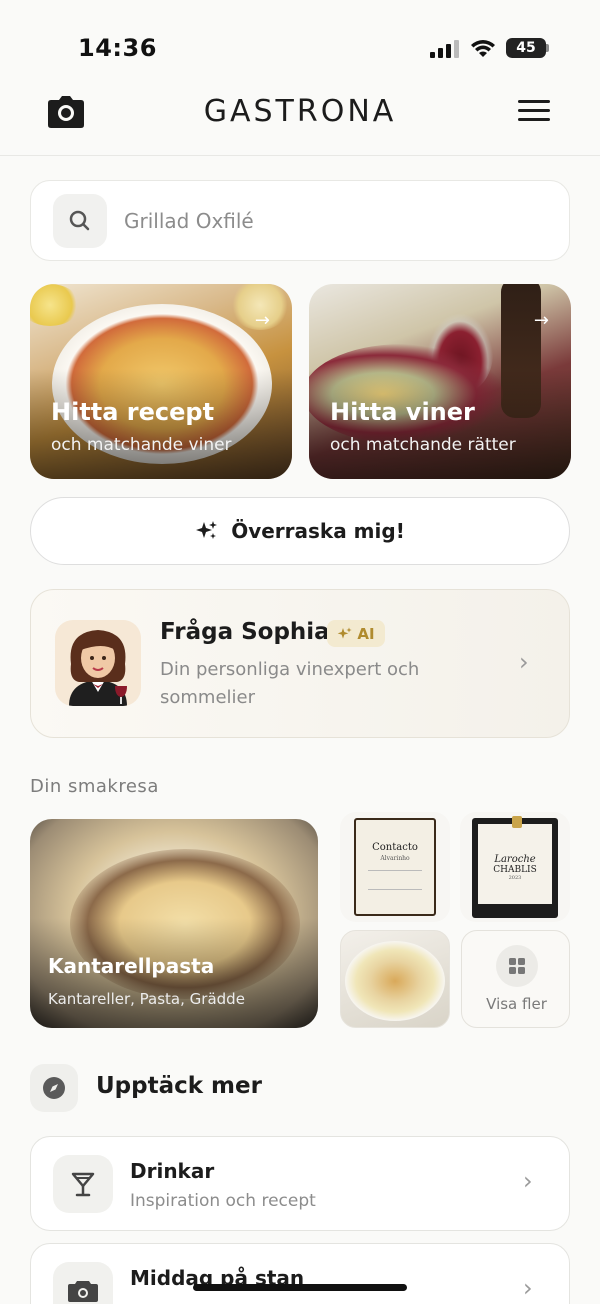  I want to click on home-indicator, so click(300, 1287).